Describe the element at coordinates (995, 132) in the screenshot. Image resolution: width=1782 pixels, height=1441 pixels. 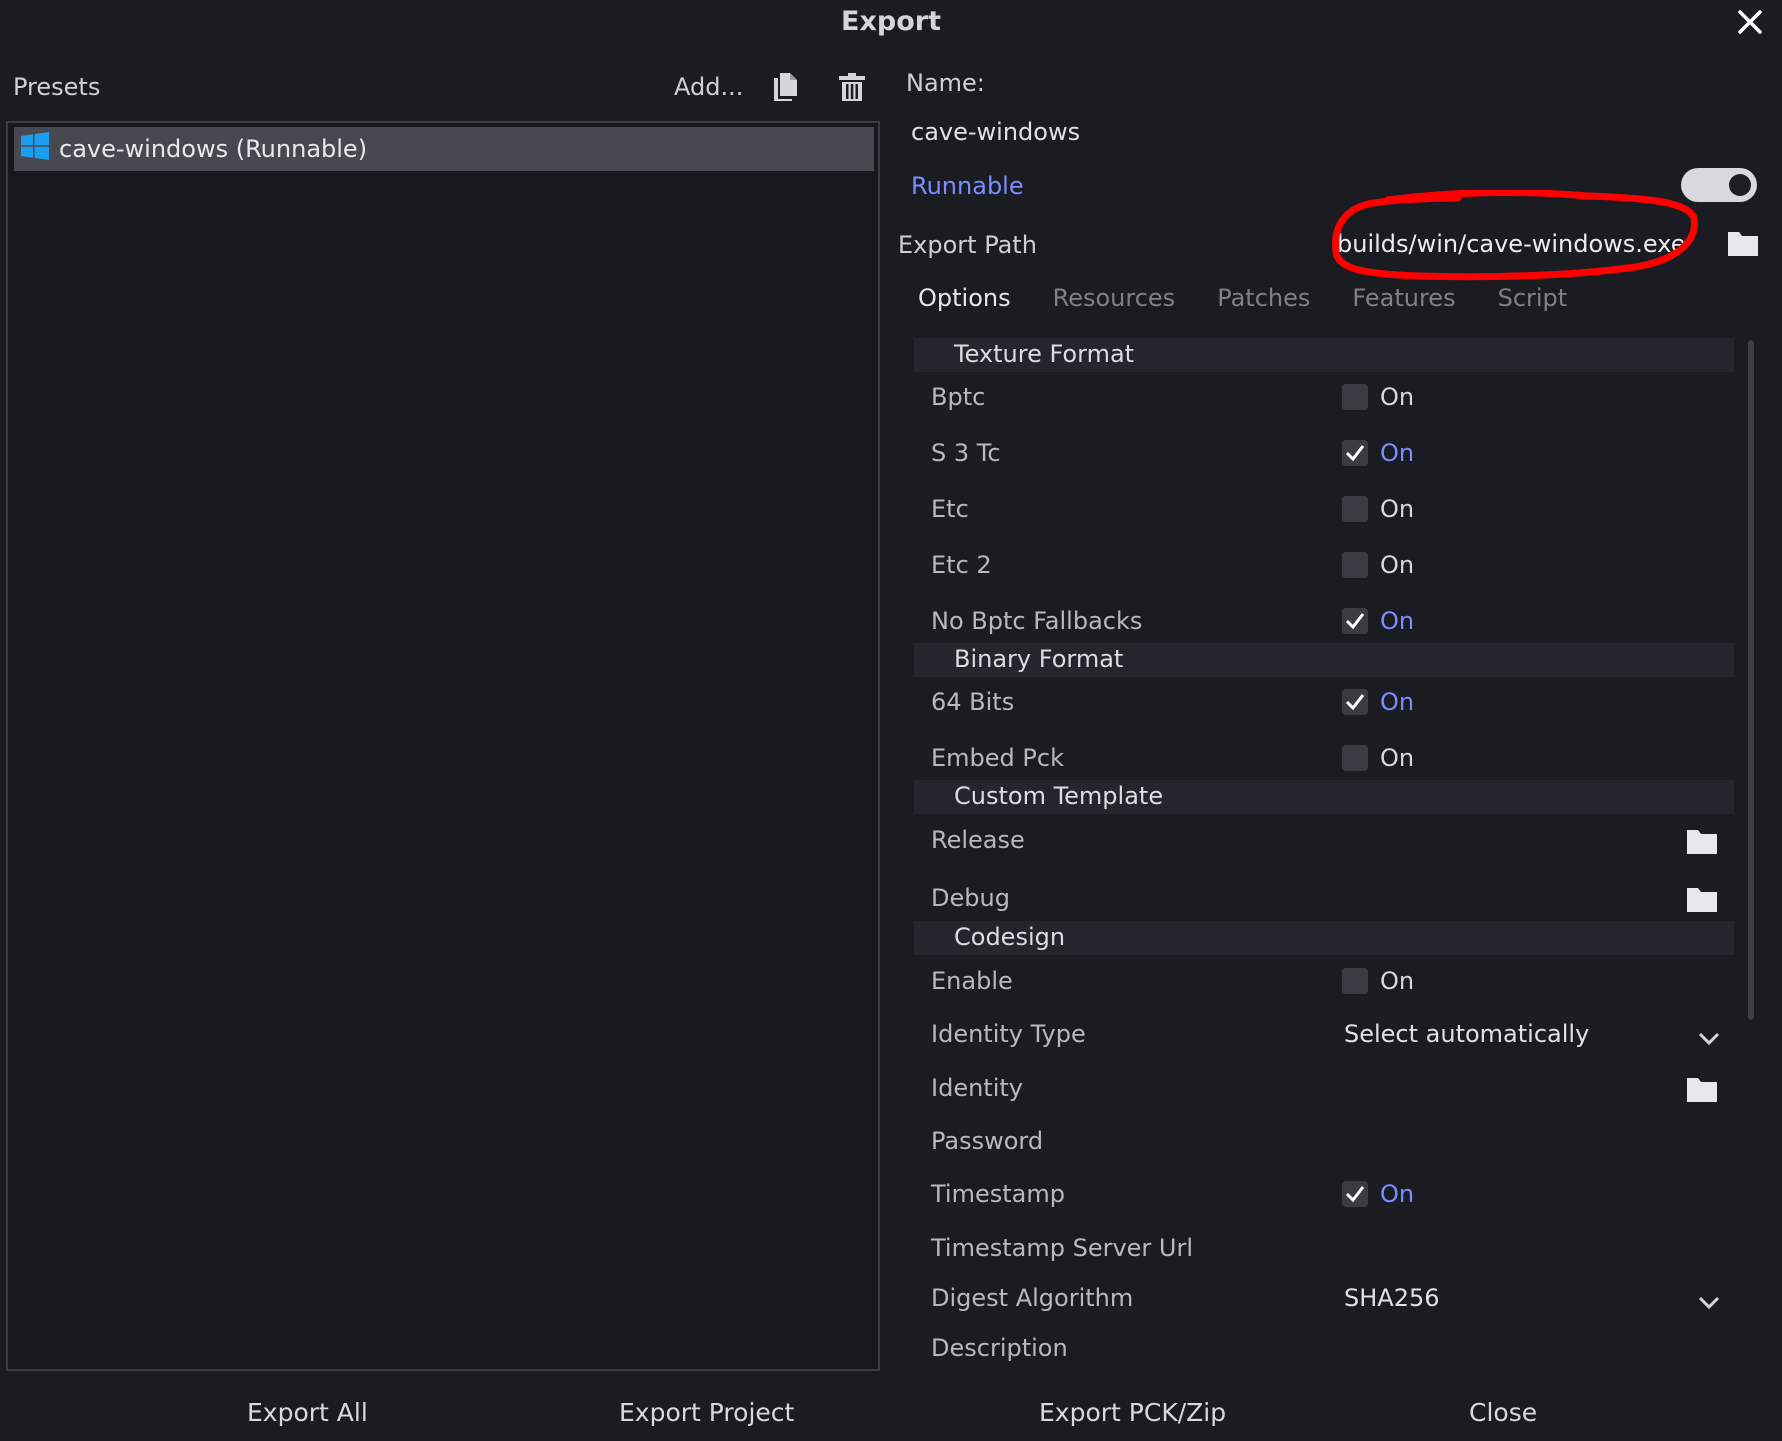
I see `preset-name-field: cave-windows` at that location.